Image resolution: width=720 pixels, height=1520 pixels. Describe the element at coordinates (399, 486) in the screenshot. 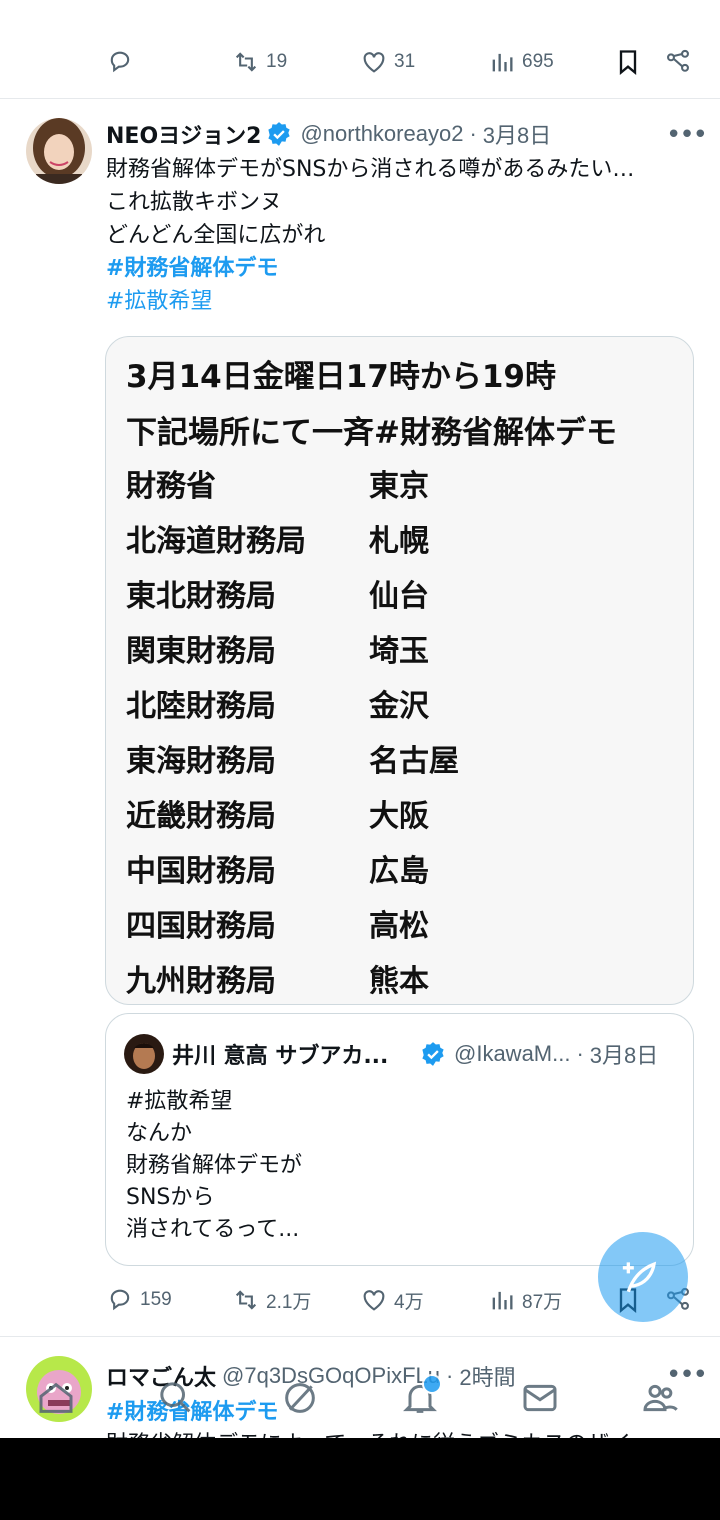

I see `city-name: 東京` at that location.